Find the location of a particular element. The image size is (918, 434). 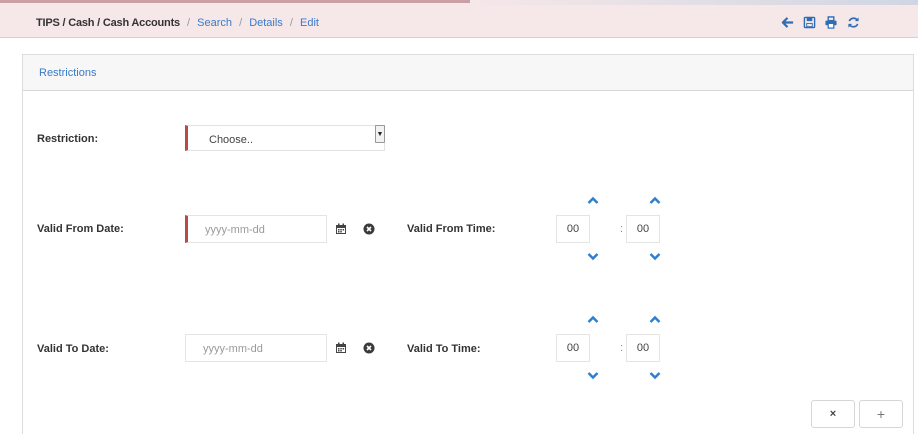

valid-to-time-label: Valid To Time: is located at coordinates (444, 349).